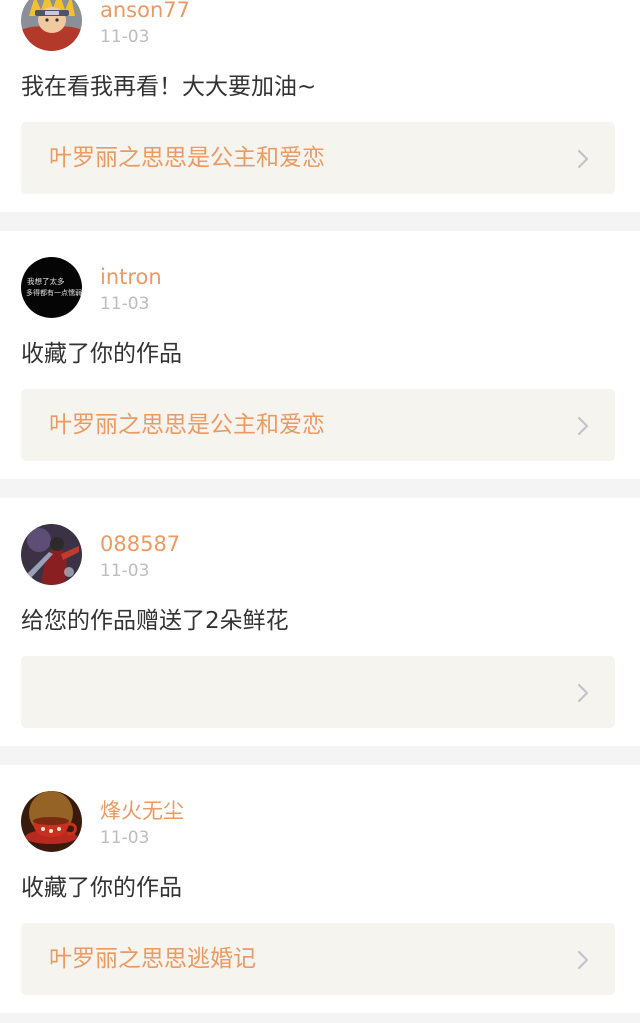  I want to click on avatar-text-line: 多得都有一点懦弱, so click(54, 292).